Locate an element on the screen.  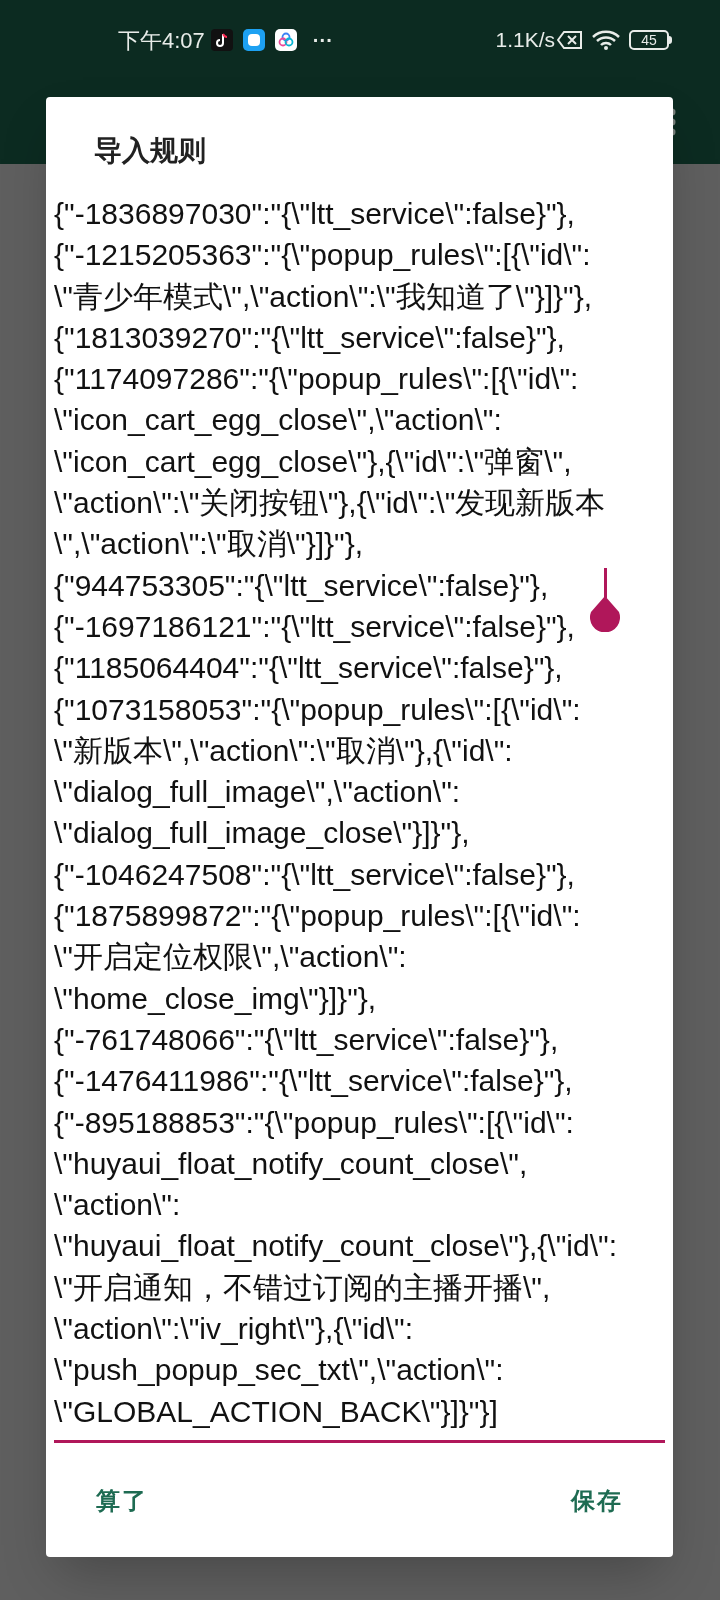
wifi-icon is located at coordinates (606, 40).